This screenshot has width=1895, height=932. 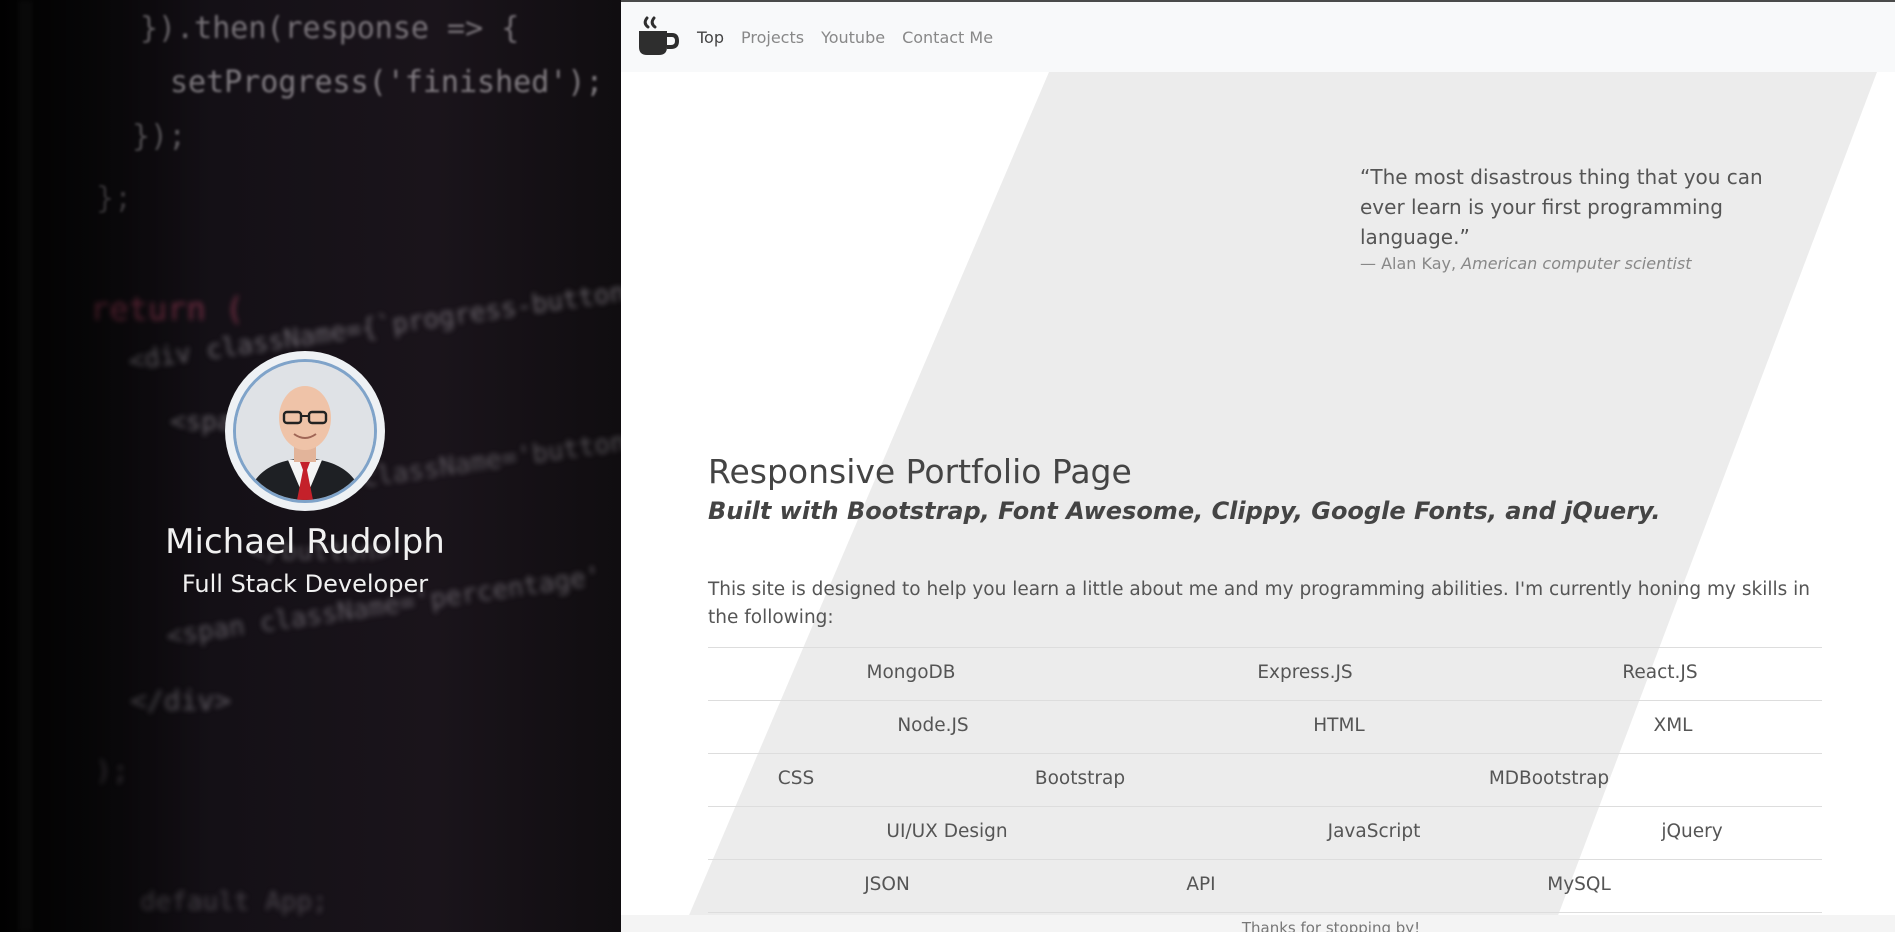 I want to click on table-row: JSON API MySQL, so click(x=1265, y=886).